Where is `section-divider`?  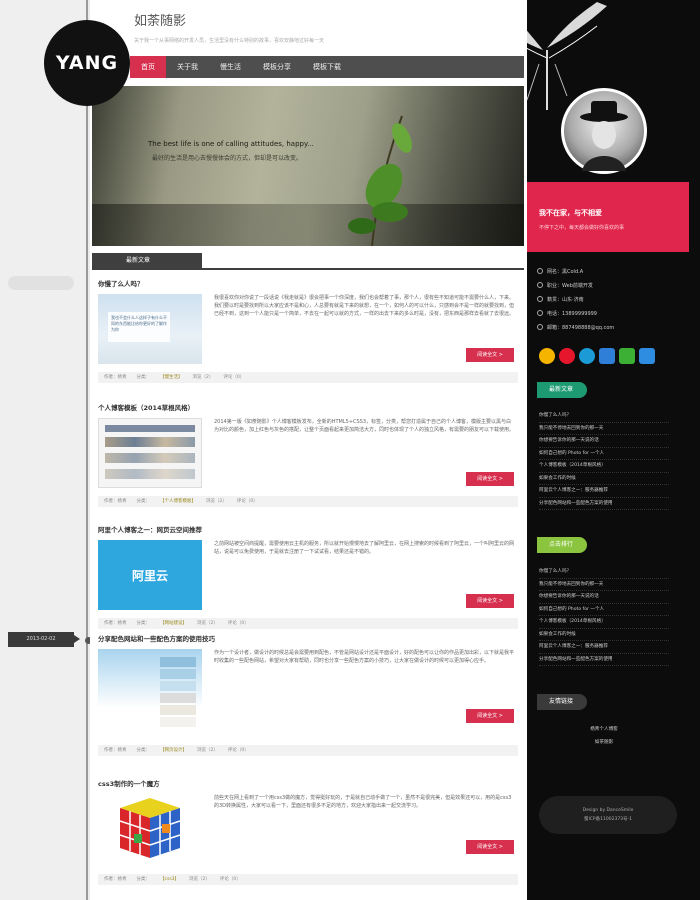 section-divider is located at coordinates (308, 269).